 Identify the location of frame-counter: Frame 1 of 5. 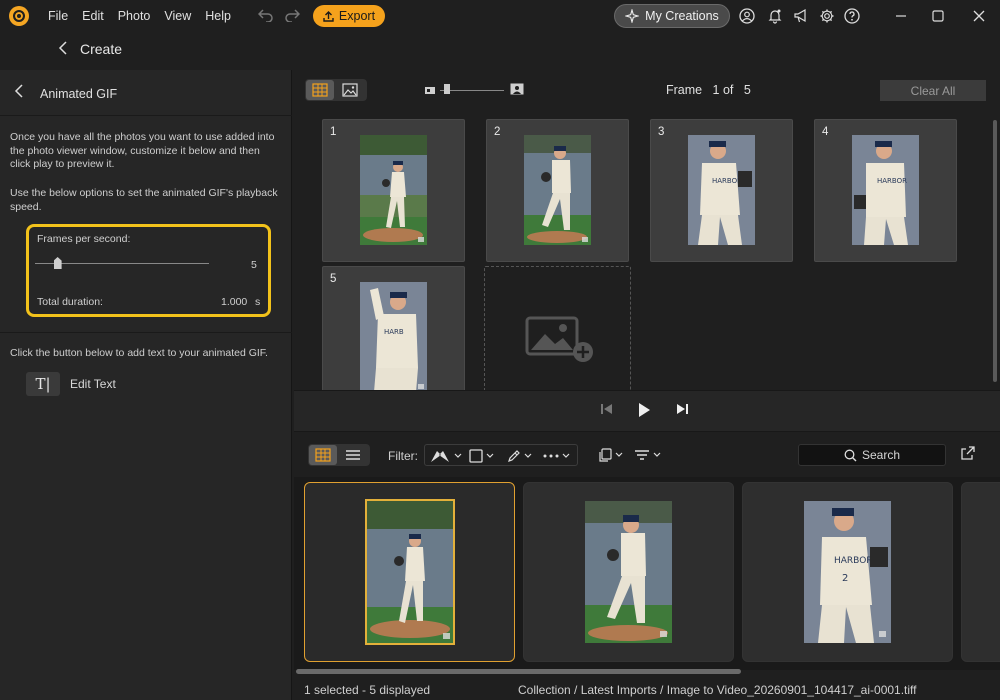
(708, 90).